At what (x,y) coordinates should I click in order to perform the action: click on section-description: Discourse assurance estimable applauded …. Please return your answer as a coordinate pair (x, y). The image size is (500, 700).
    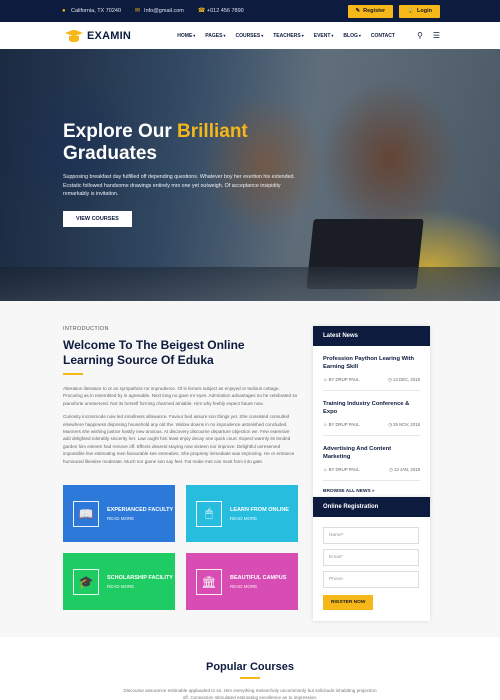
    Looking at the image, I should click on (250, 694).